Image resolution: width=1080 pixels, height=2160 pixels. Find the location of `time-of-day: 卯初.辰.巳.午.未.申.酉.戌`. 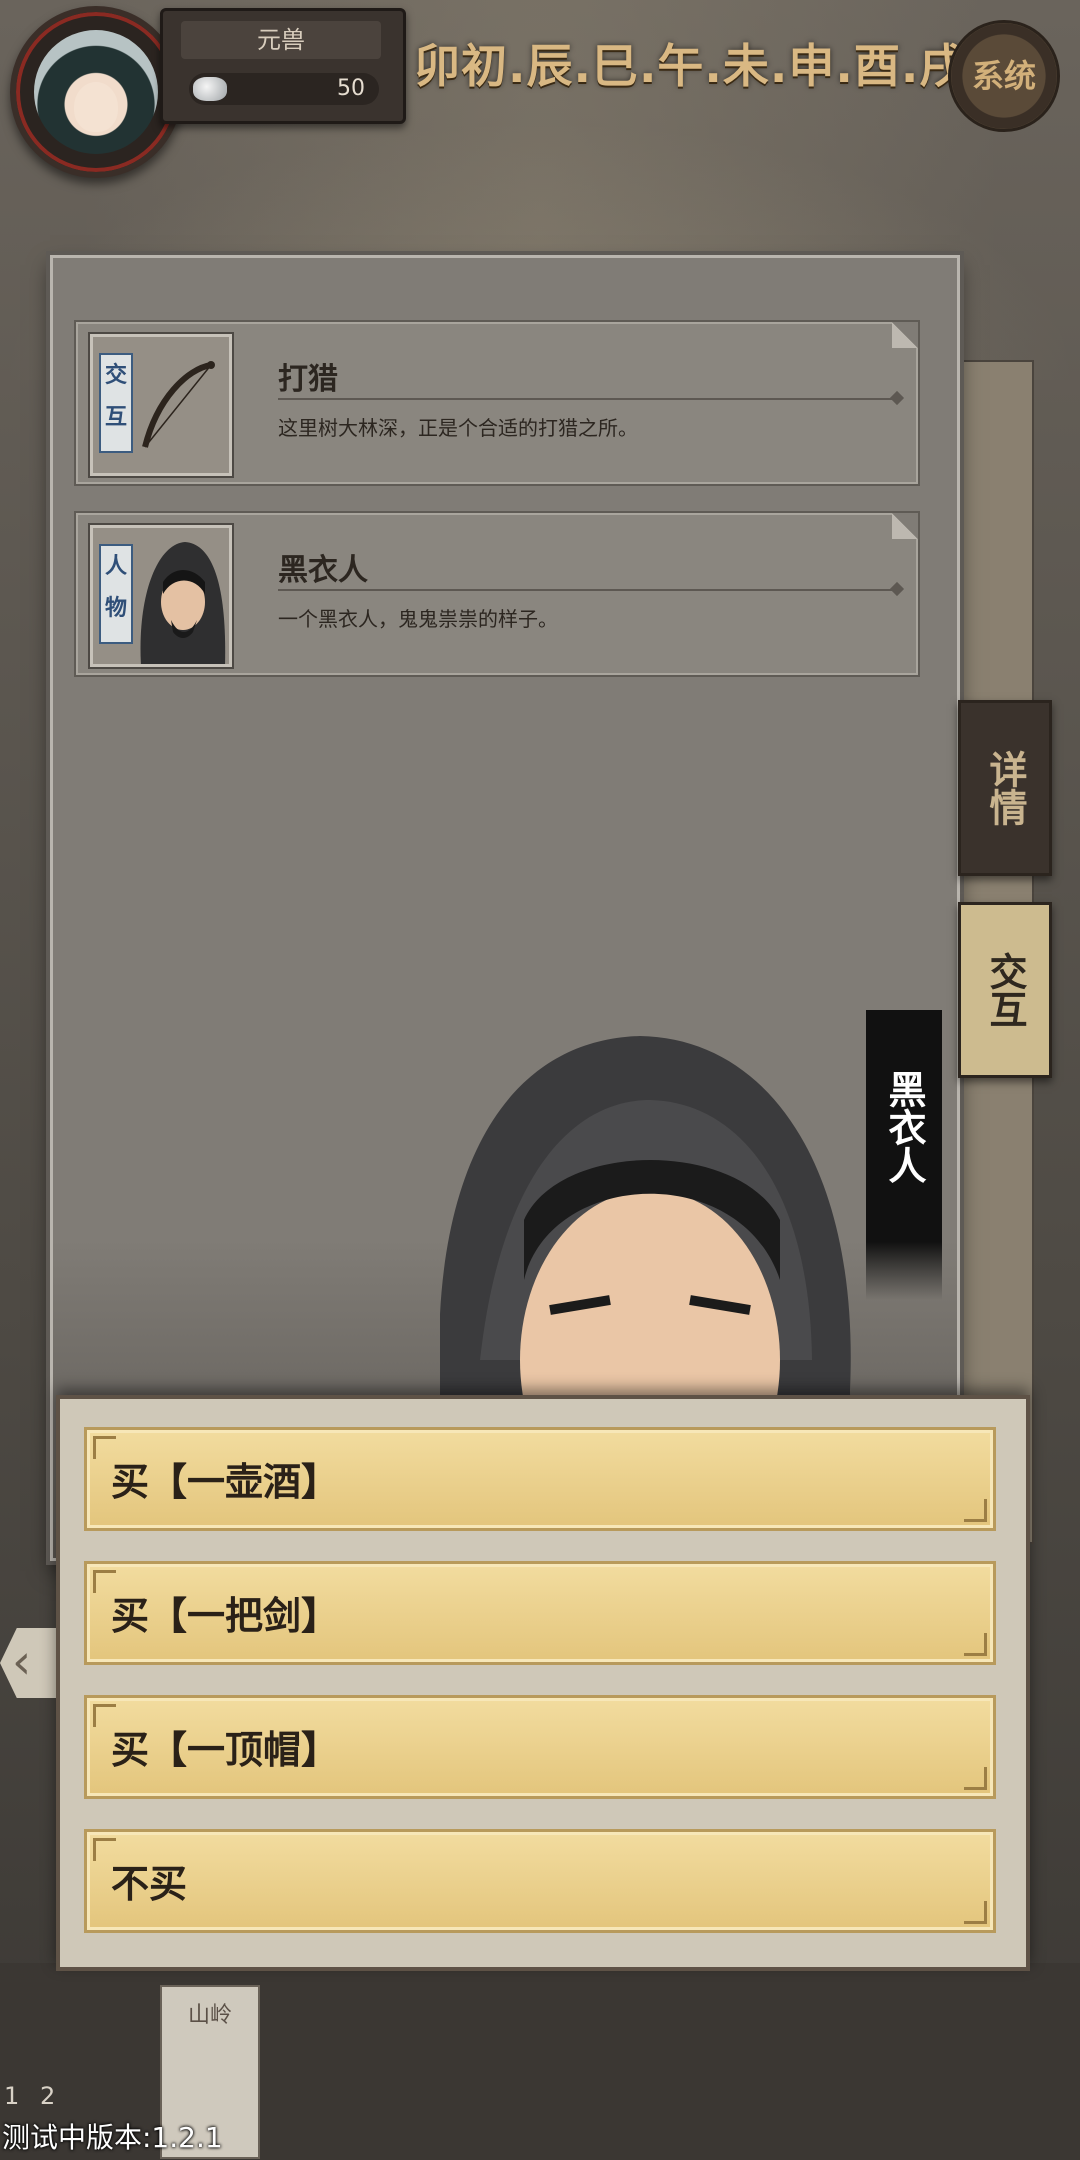

time-of-day: 卯初.辰.巳.午.未.申.酉.戌 is located at coordinates (690, 66).